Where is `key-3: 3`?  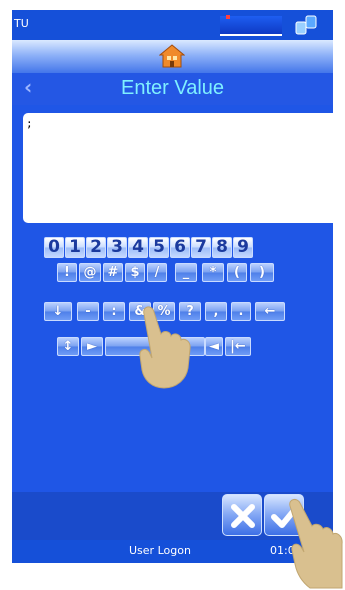
key-3: 3 is located at coordinates (117, 247).